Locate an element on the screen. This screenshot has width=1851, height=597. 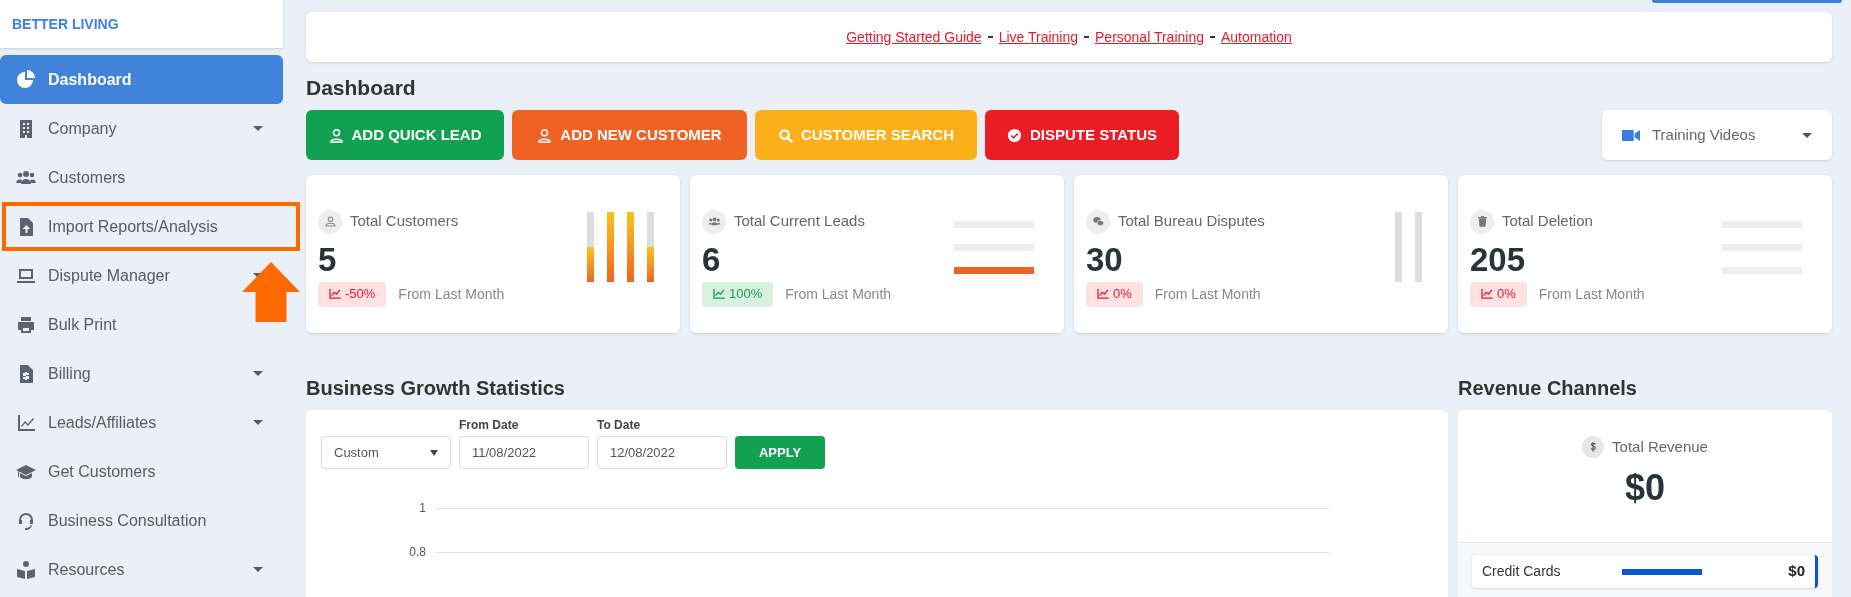
section-heading: Revenue Channels is located at coordinates (1548, 387).